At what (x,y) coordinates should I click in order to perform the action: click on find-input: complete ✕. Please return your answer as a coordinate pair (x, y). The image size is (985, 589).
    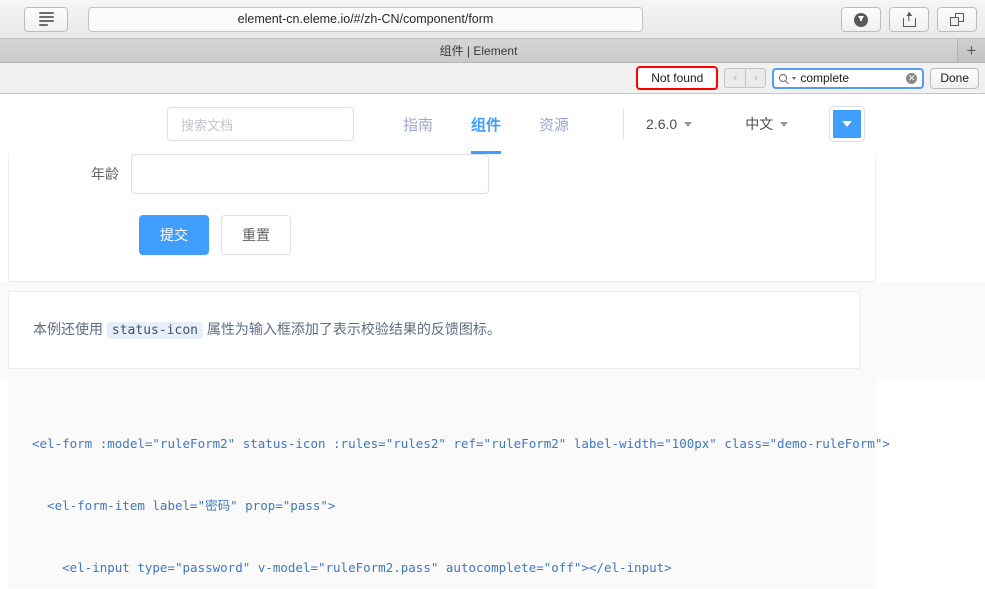
    Looking at the image, I should click on (848, 78).